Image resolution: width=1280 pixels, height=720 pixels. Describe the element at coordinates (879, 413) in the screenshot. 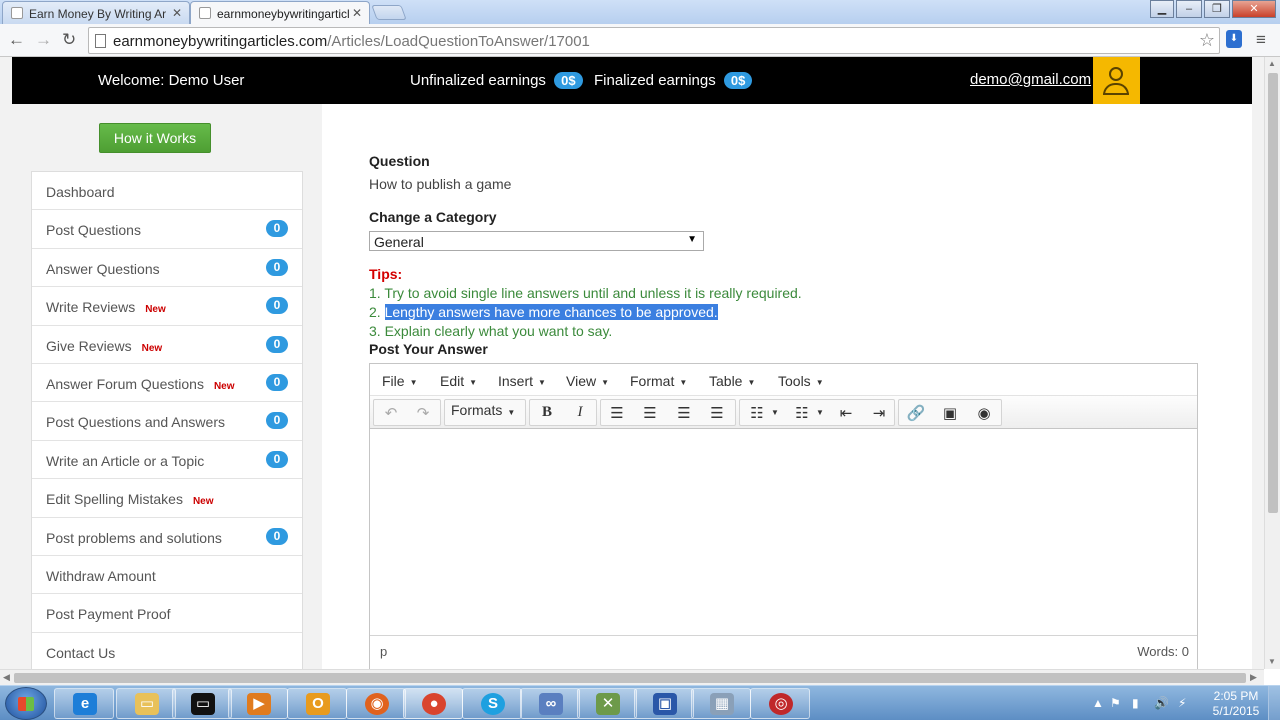

I see `indent-icon: ⇥` at that location.